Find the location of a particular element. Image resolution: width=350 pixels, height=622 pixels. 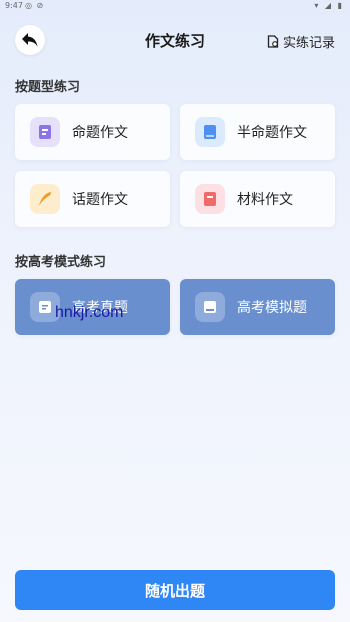

card-label: 高考模拟题 is located at coordinates (272, 308).